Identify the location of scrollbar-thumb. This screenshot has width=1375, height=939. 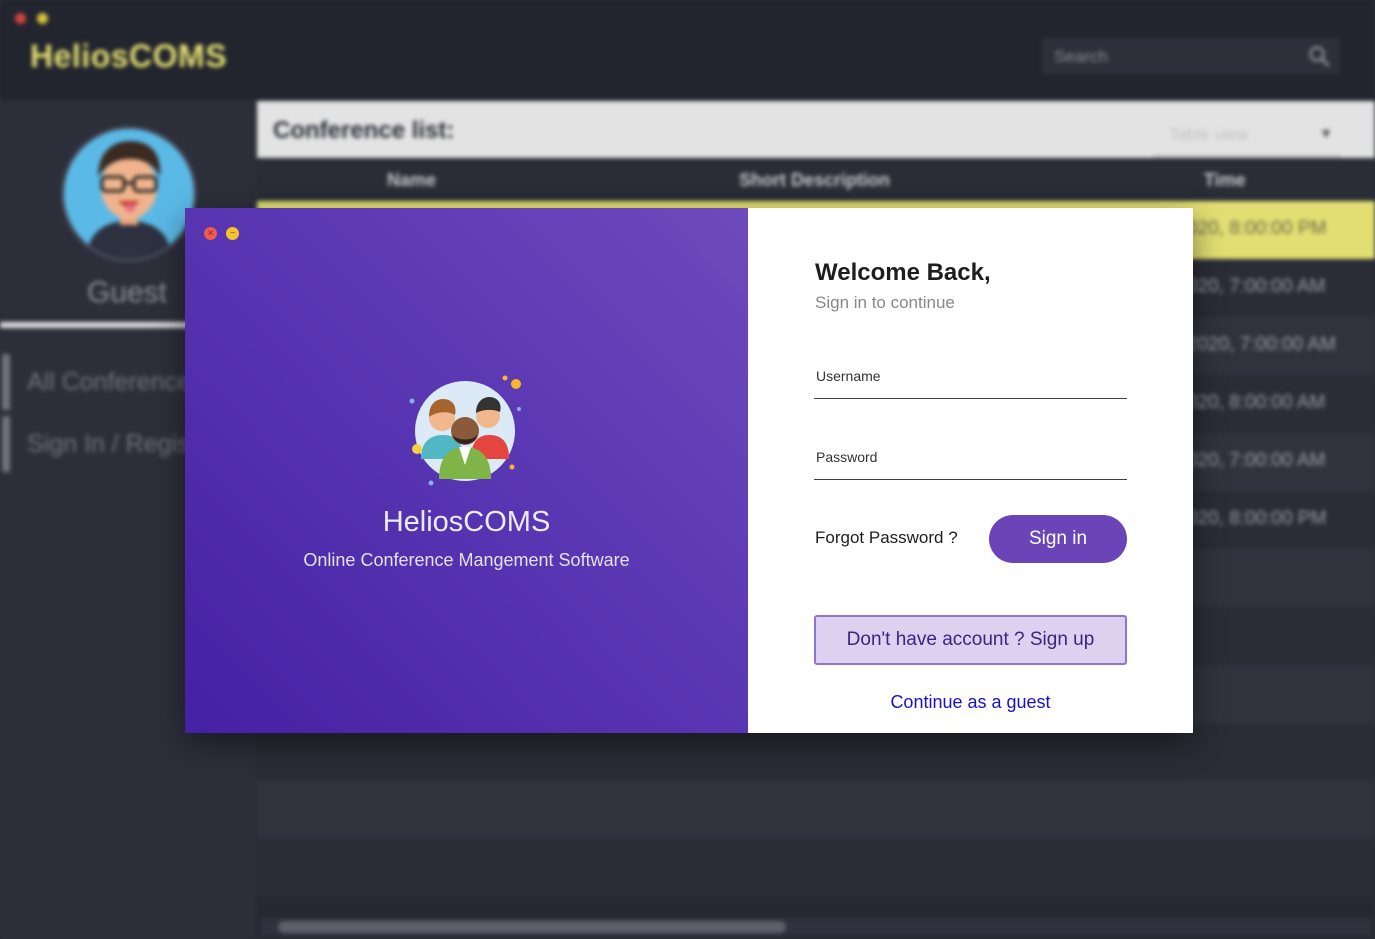
(532, 927).